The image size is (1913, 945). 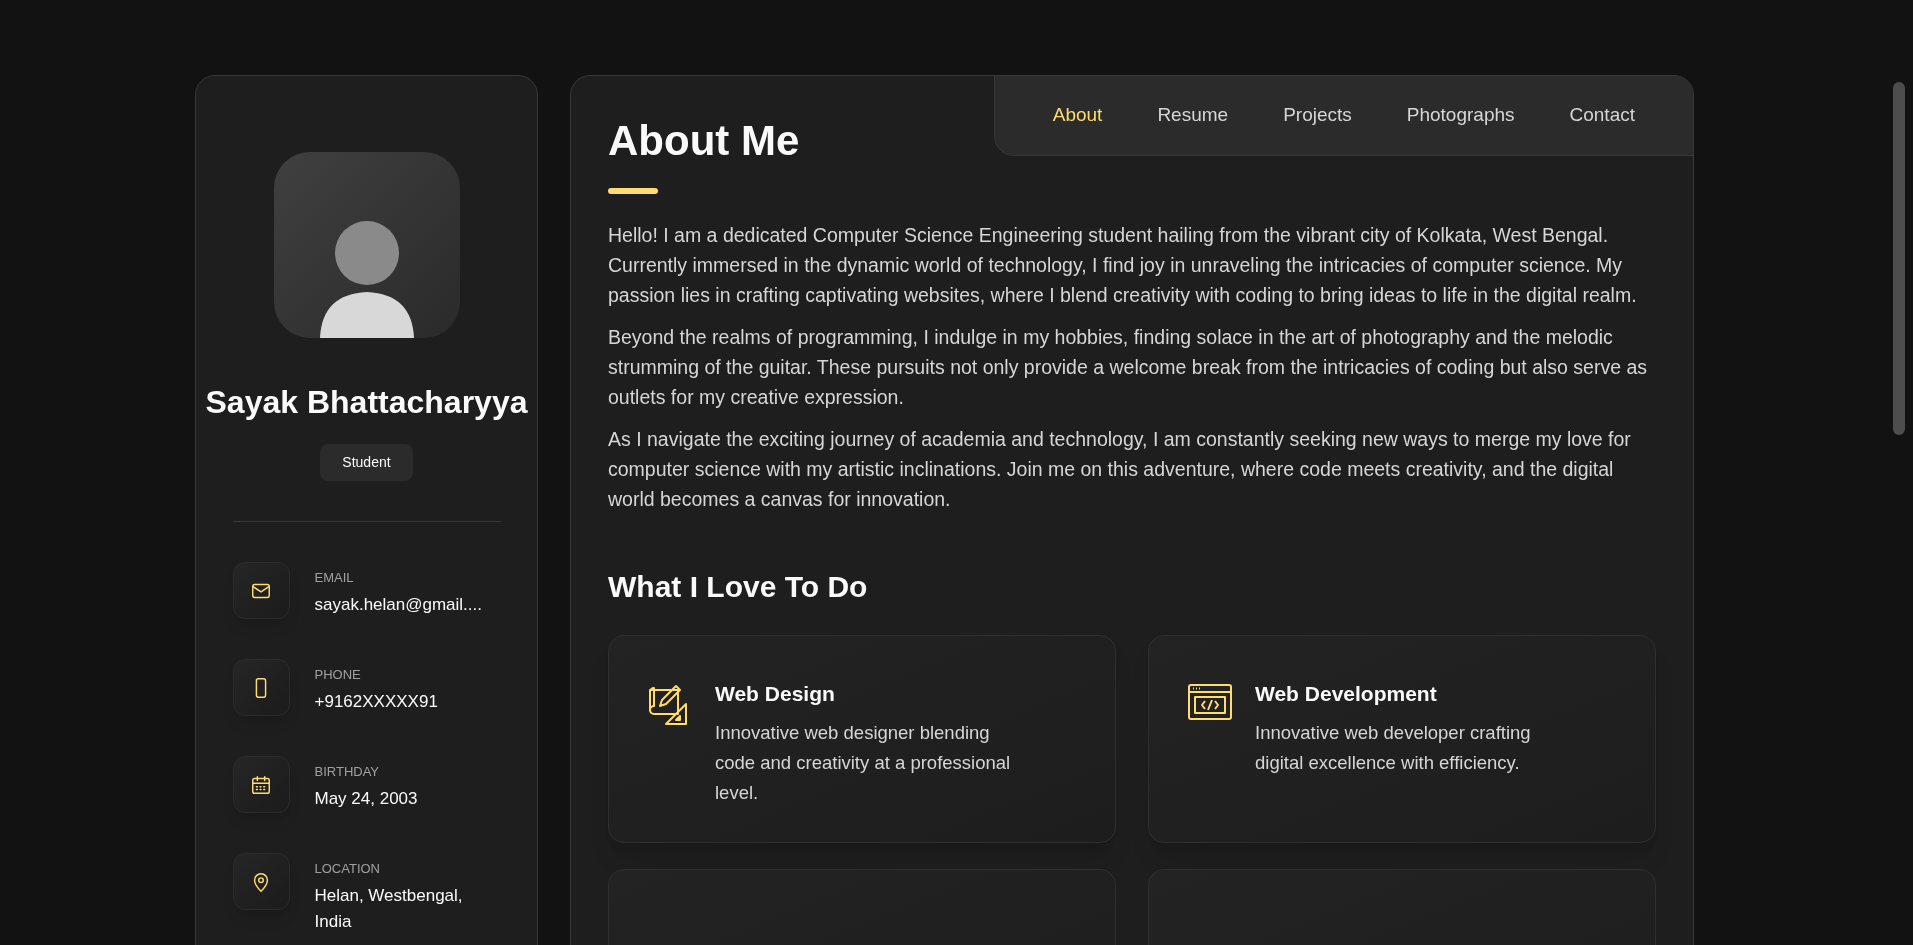 What do you see at coordinates (1899, 258) in the screenshot?
I see `scrollbar-thumb` at bounding box center [1899, 258].